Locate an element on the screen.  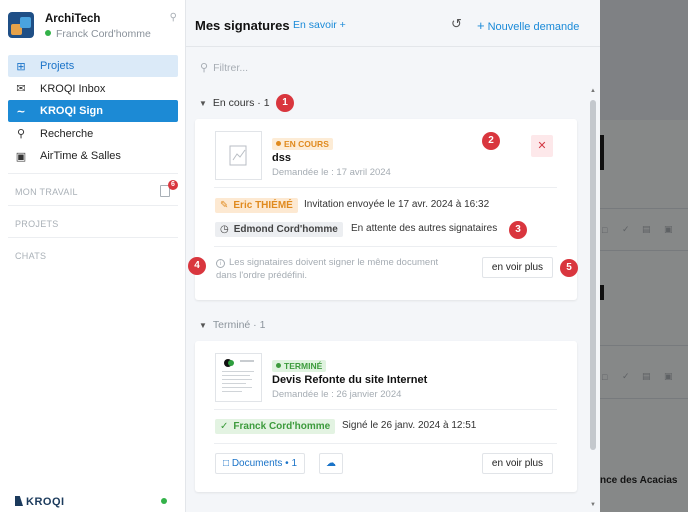
scrollbar: ▲ ▼ is located at coordinates (593, 300).